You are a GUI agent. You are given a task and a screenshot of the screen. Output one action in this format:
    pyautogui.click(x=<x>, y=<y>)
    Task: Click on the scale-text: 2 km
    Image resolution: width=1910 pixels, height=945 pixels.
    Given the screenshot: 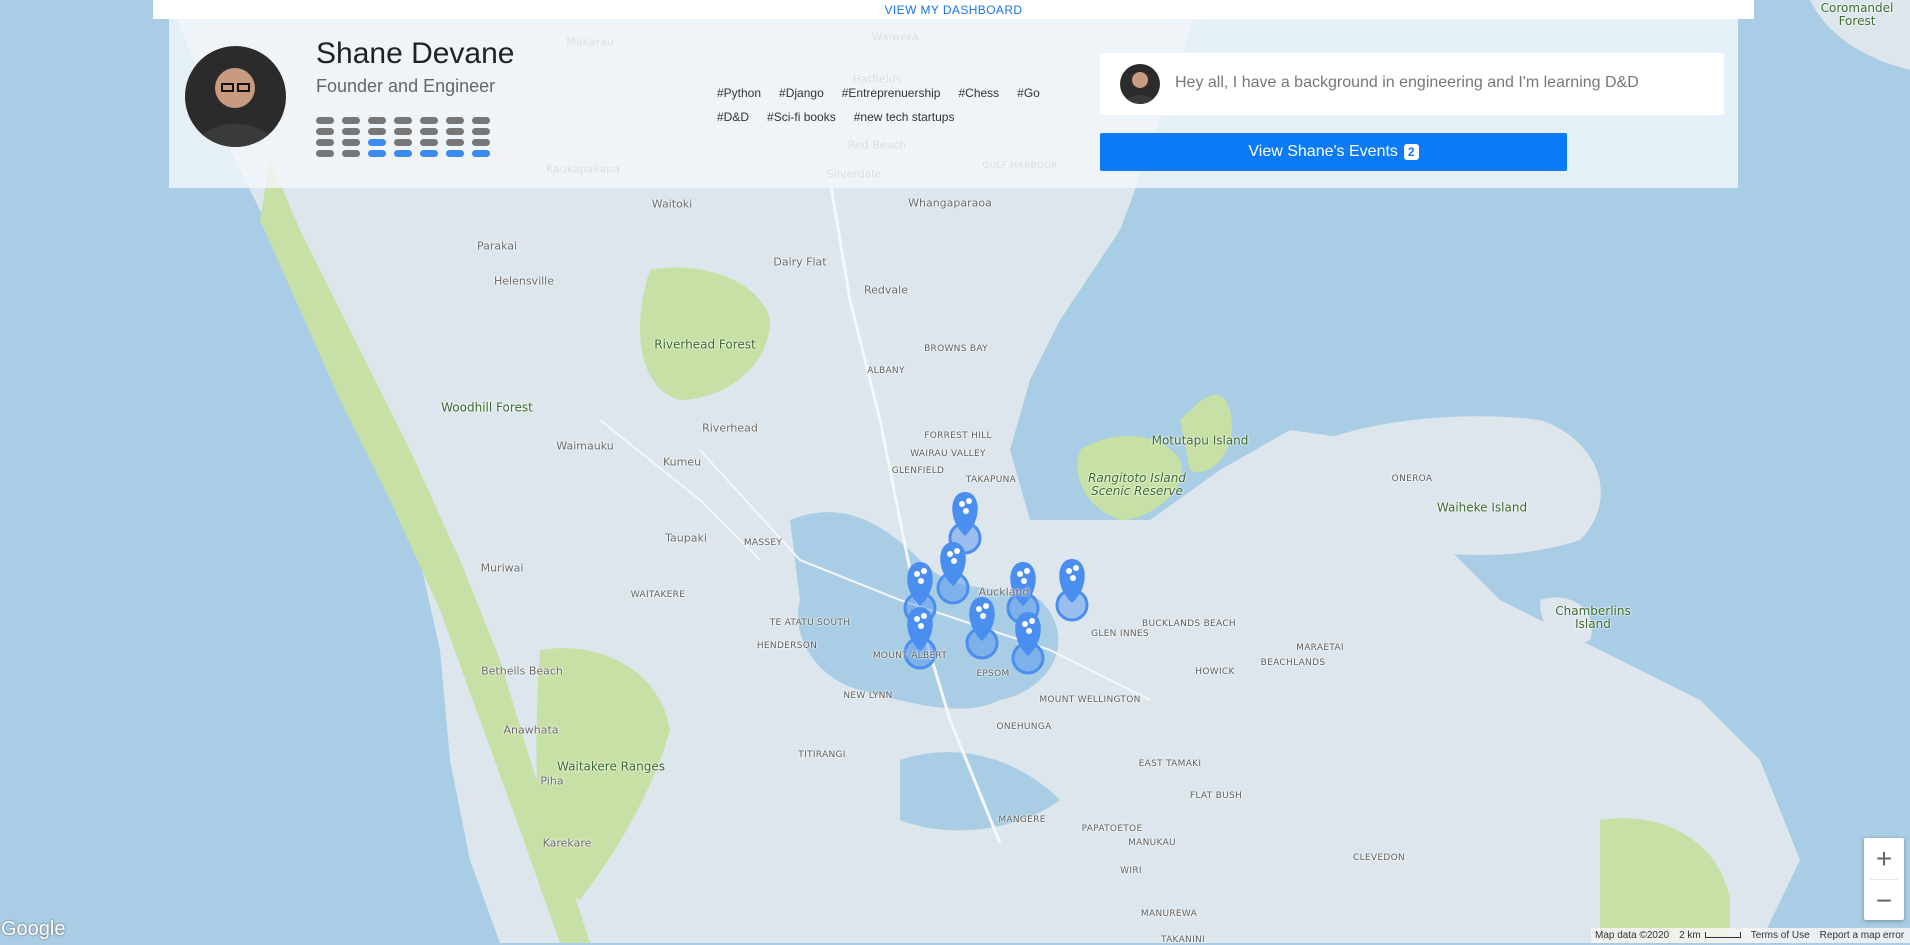 What is the action you would take?
    pyautogui.click(x=1690, y=935)
    